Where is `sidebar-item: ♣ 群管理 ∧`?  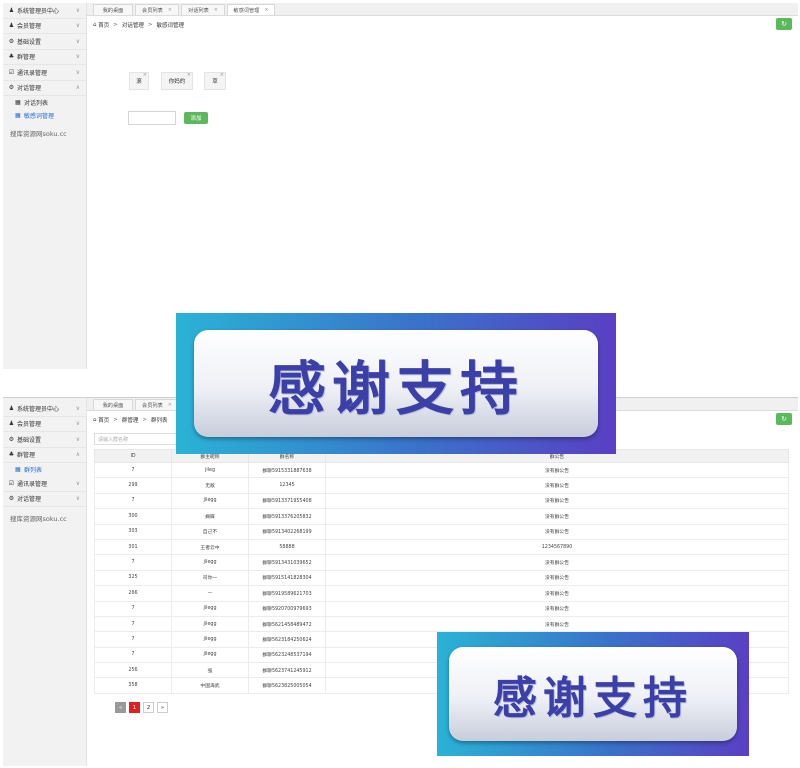 sidebar-item: ♣ 群管理 ∧ is located at coordinates (44, 455).